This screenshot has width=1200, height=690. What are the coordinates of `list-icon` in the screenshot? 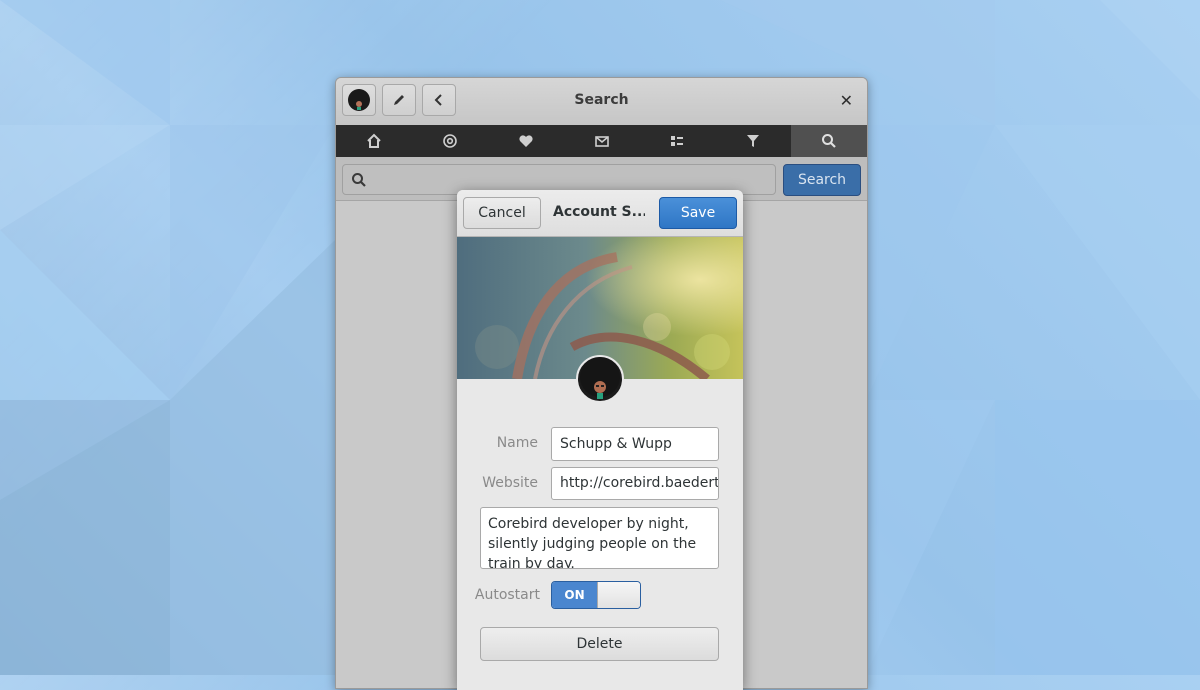 It's located at (677, 141).